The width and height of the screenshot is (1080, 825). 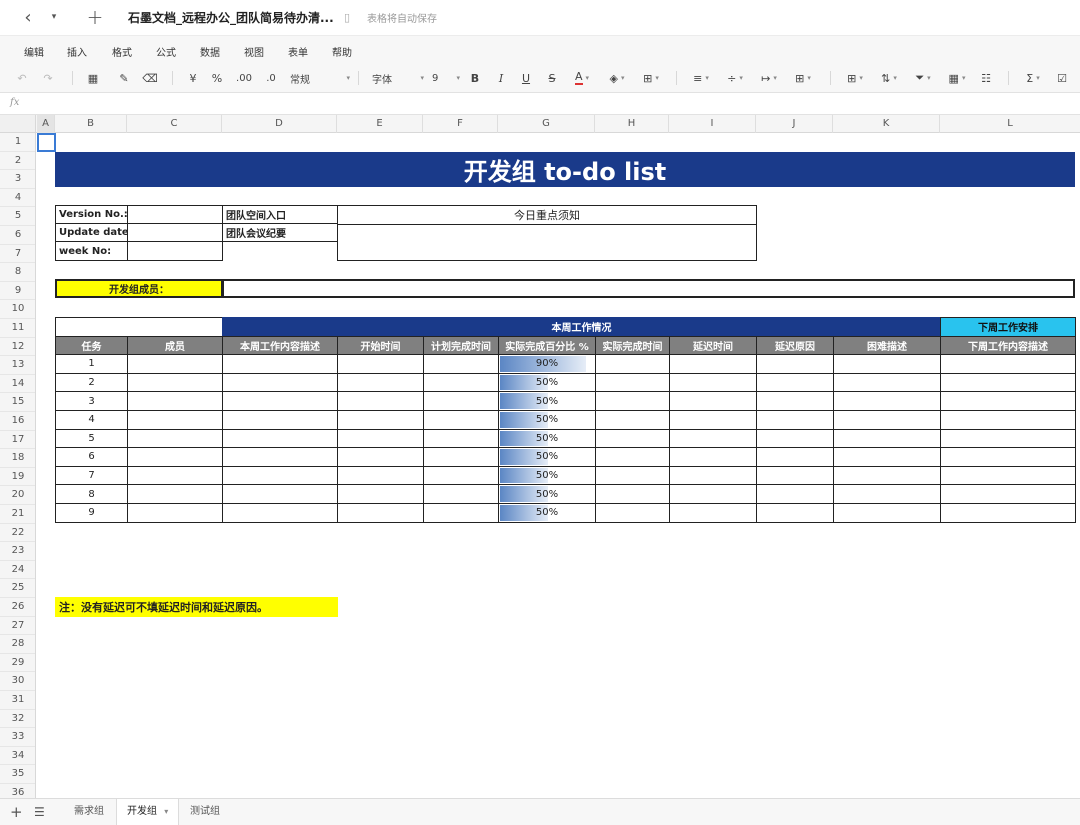 What do you see at coordinates (17, 198) in the screenshot?
I see `row-header: 4` at bounding box center [17, 198].